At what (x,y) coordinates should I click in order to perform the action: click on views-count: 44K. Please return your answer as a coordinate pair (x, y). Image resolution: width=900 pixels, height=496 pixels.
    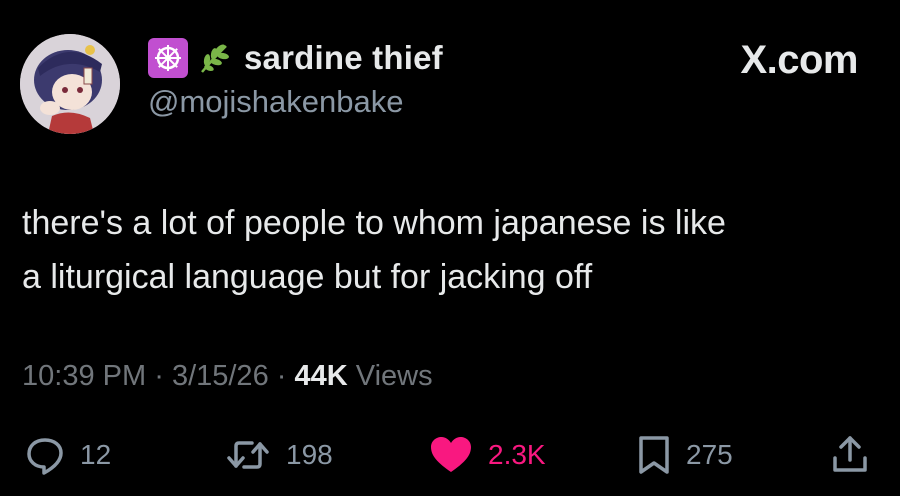
    Looking at the image, I should click on (321, 376).